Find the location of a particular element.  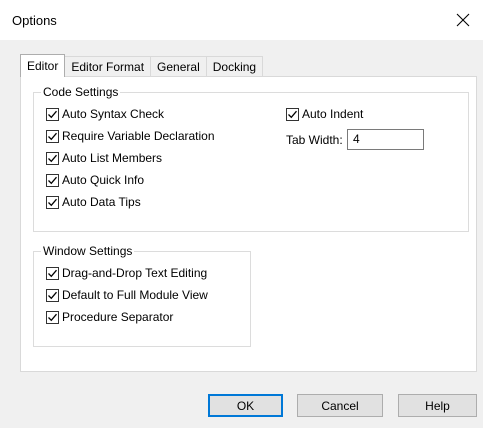

default-full-module-view-checkbox: Default to Full Module View is located at coordinates (127, 295).